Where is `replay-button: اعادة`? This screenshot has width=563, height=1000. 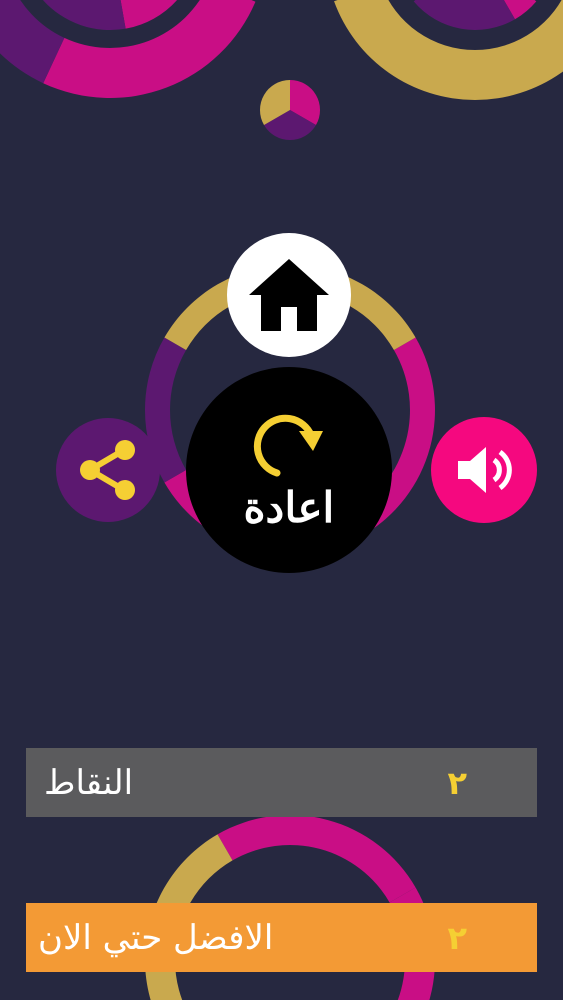 replay-button: اعادة is located at coordinates (289, 470).